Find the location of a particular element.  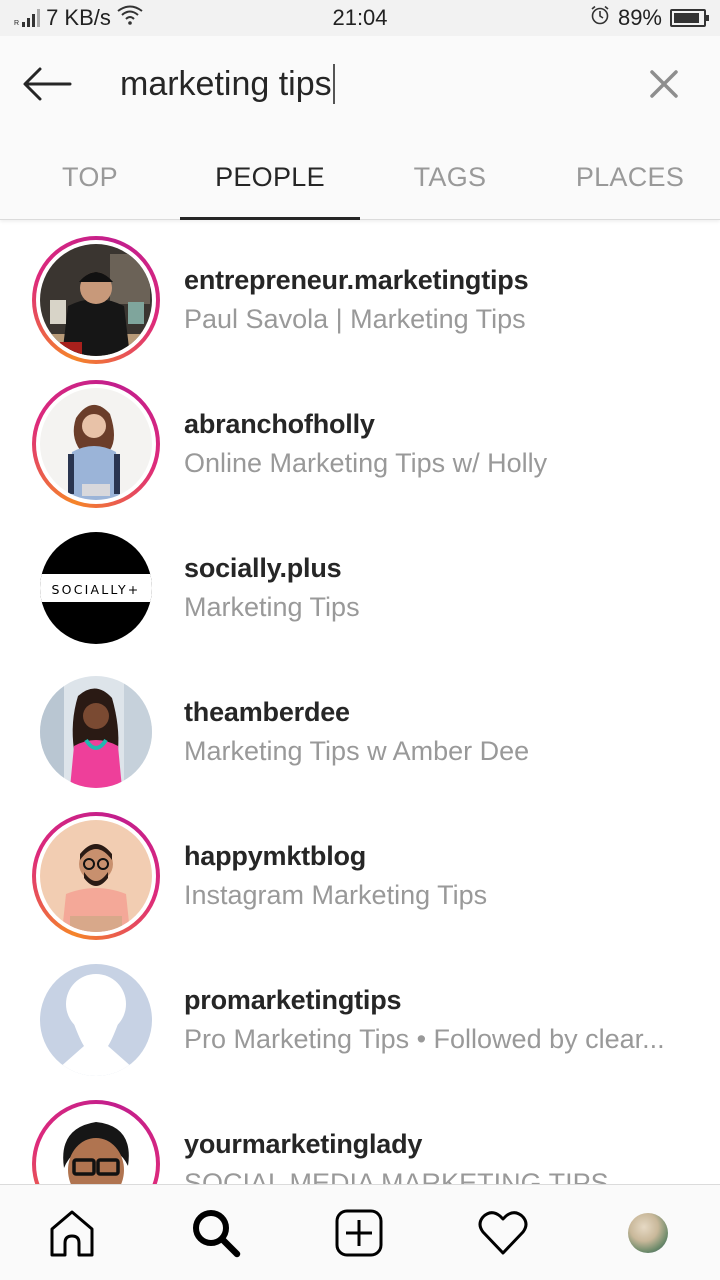

full-name: Instagram Marketing Tips is located at coordinates (336, 895).